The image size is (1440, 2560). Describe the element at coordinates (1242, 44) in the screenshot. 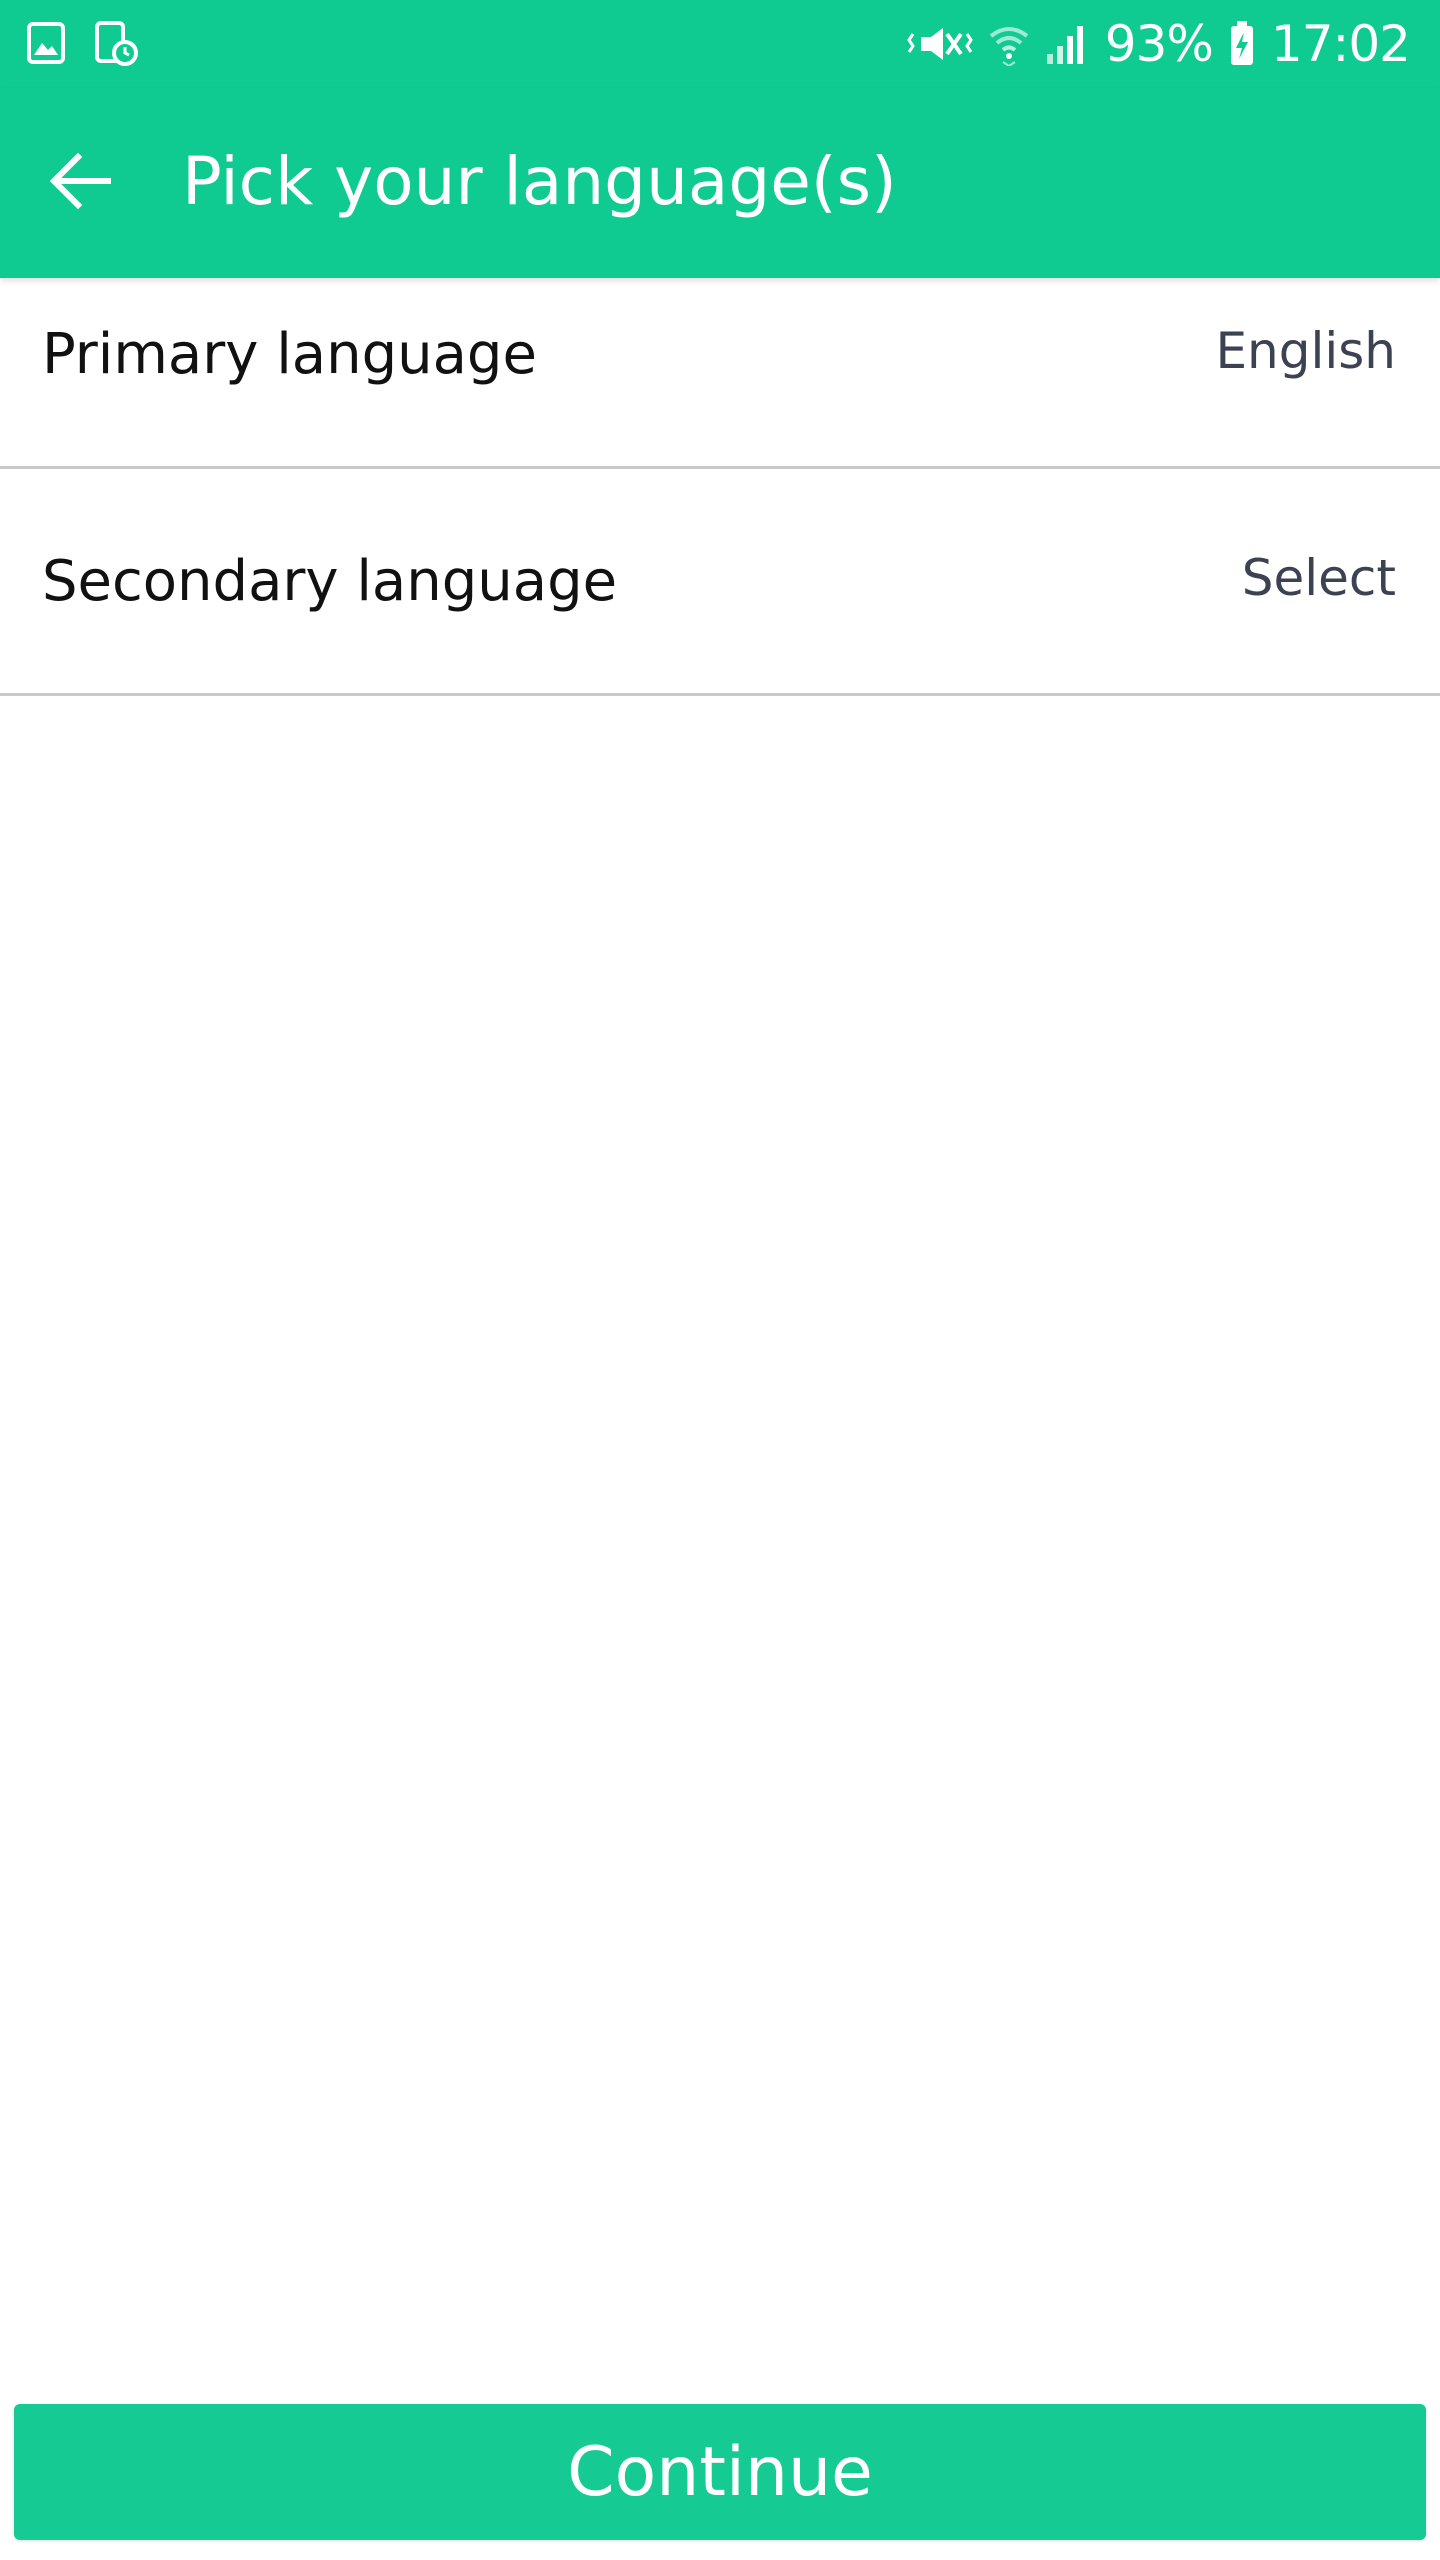

I see `battery-charging-icon` at that location.